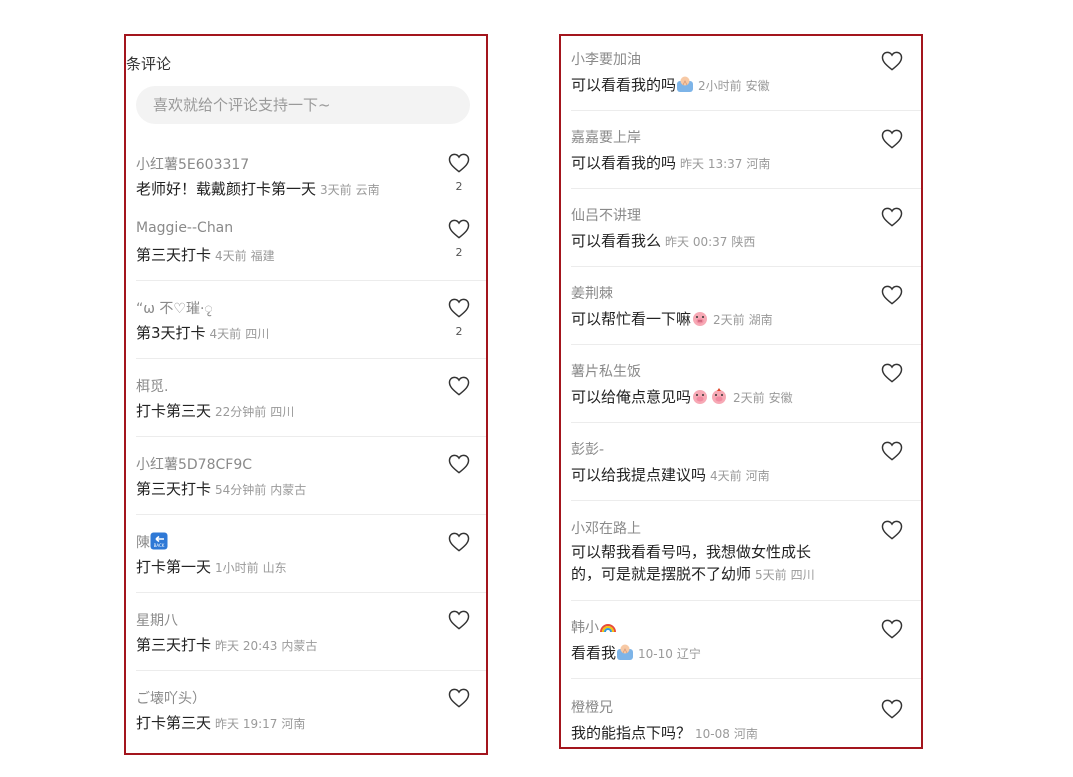  What do you see at coordinates (306, 709) in the screenshot?
I see `comment-item: ご壊吖头） 打卡第三天 昨天 19:17 河南` at bounding box center [306, 709].